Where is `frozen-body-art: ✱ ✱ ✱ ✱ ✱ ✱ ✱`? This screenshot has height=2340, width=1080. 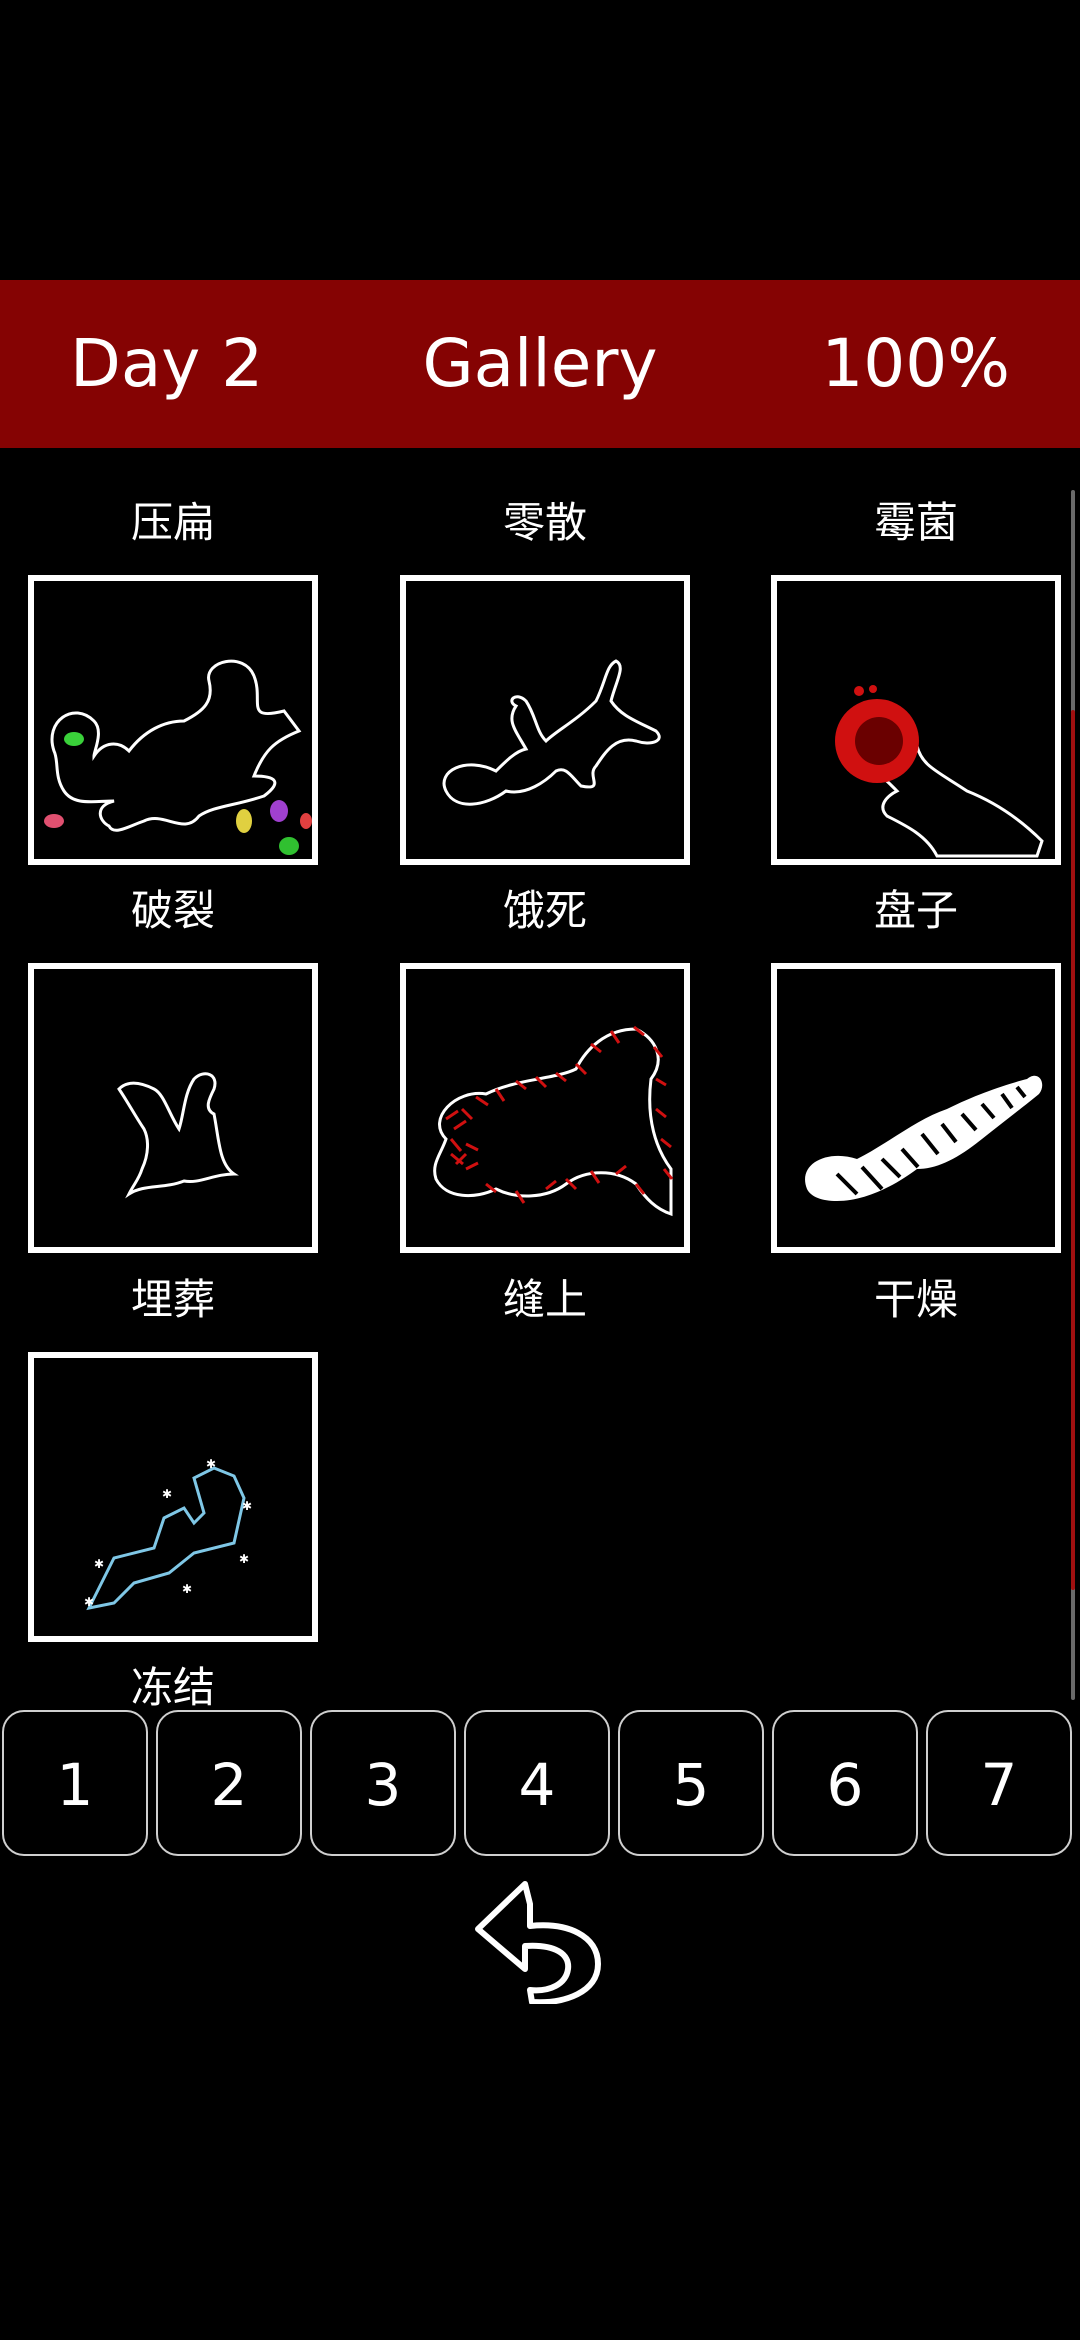 frozen-body-art: ✱ ✱ ✱ ✱ ✱ ✱ ✱ is located at coordinates (168, 1534).